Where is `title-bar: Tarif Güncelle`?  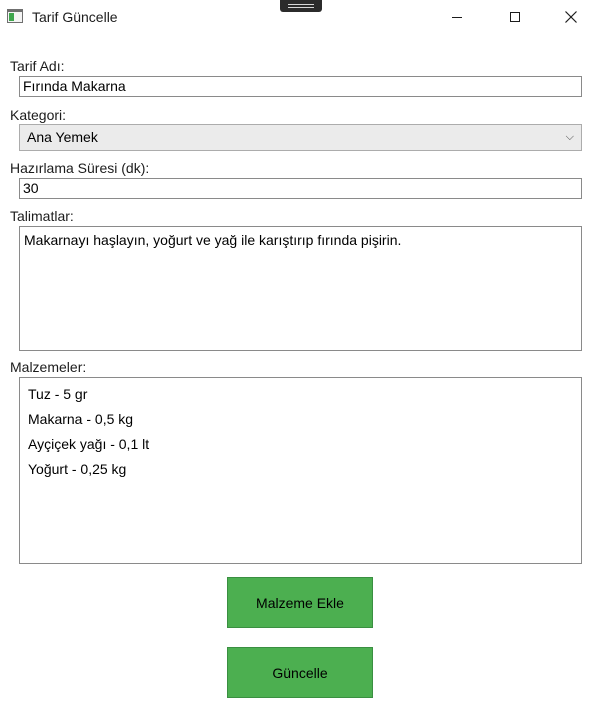 title-bar: Tarif Güncelle is located at coordinates (295, 18).